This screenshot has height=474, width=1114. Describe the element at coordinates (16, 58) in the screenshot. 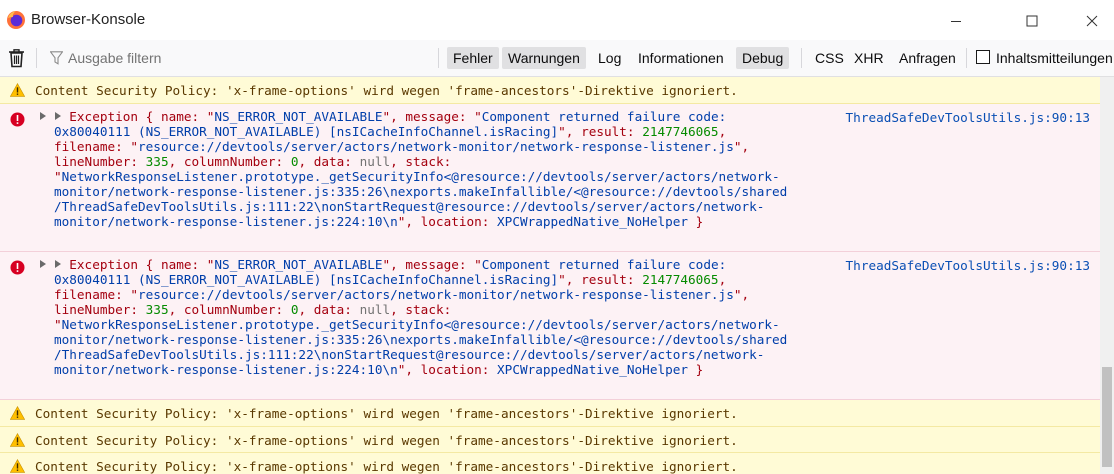

I see `trash-icon` at that location.